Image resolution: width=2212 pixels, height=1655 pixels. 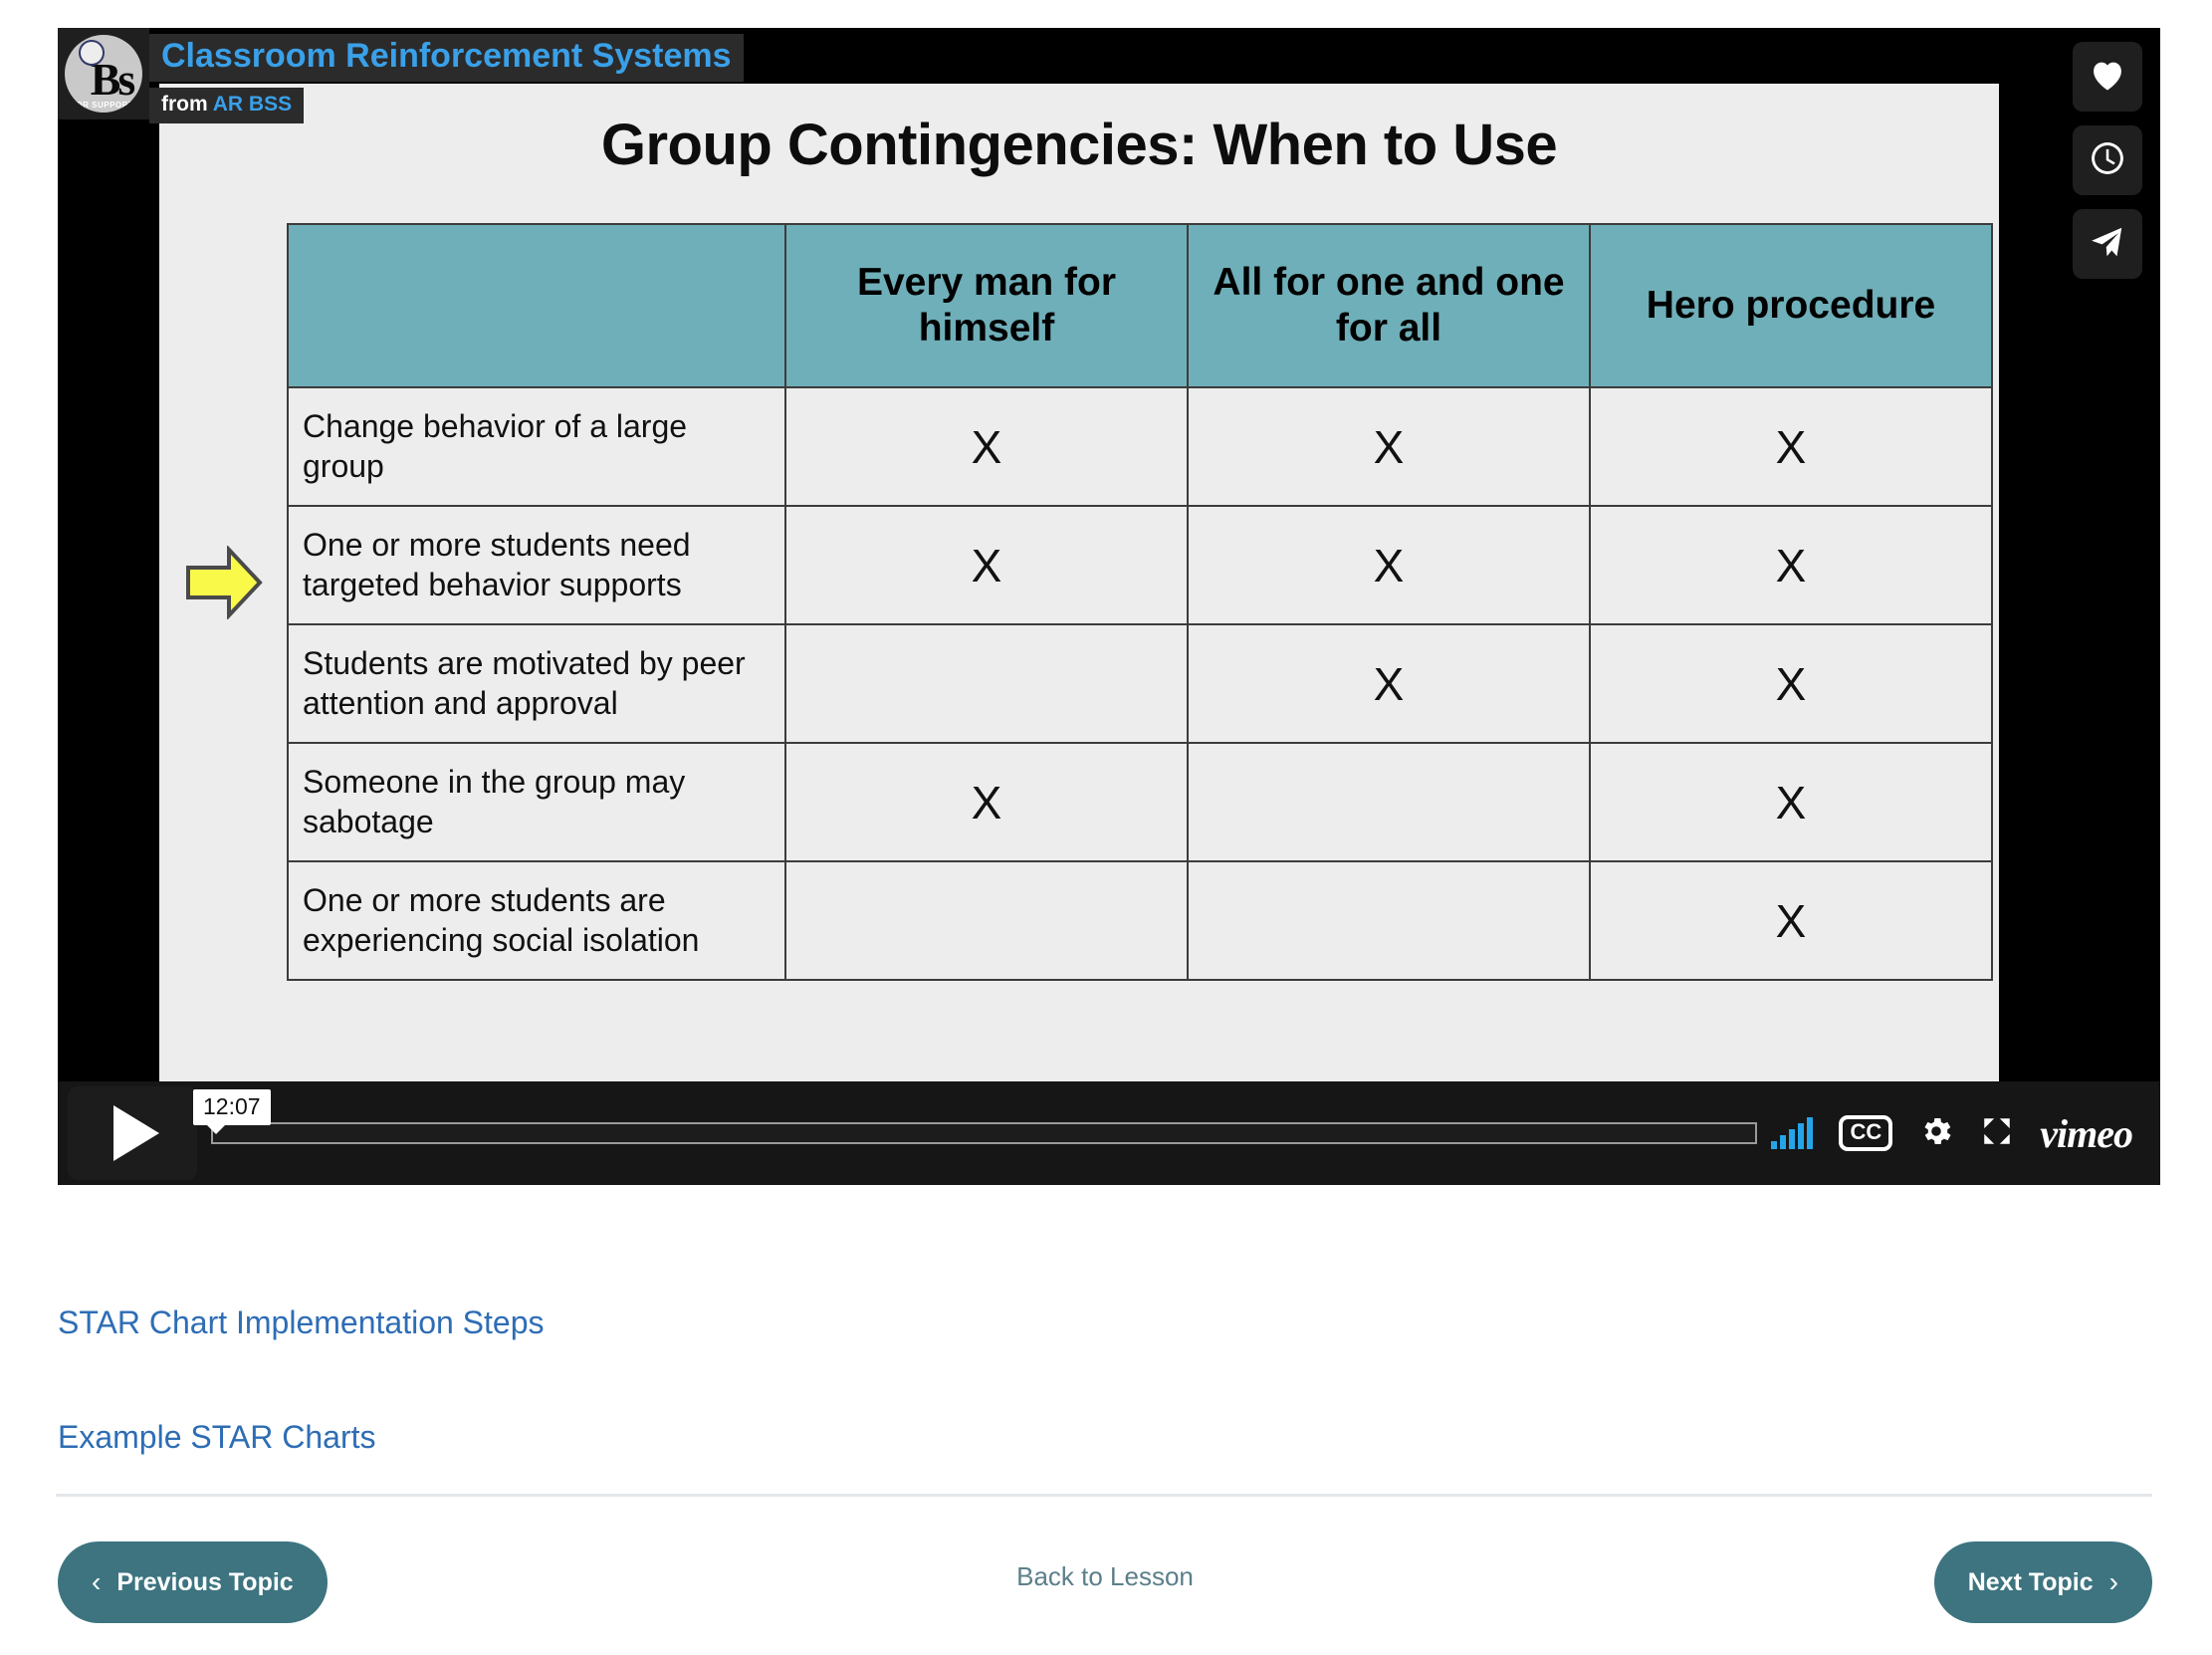 I want to click on next-topic-button: Next Topic ›, so click(x=2042, y=1582).